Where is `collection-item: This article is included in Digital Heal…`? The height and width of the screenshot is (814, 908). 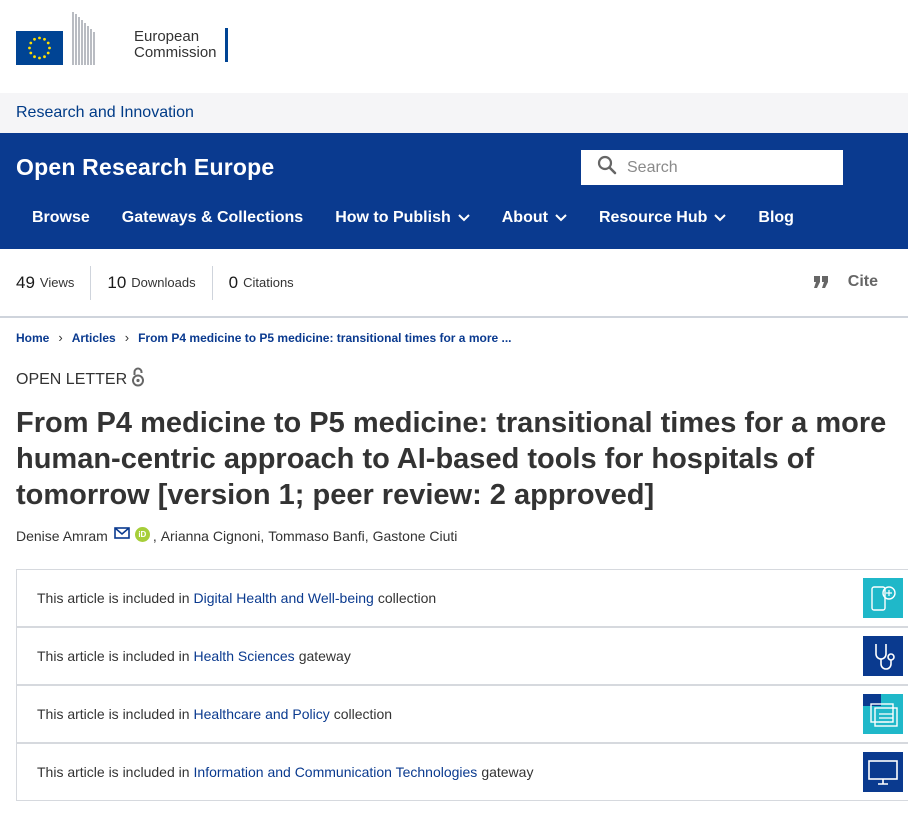
collection-item: This article is included in Digital Heal… is located at coordinates (462, 598).